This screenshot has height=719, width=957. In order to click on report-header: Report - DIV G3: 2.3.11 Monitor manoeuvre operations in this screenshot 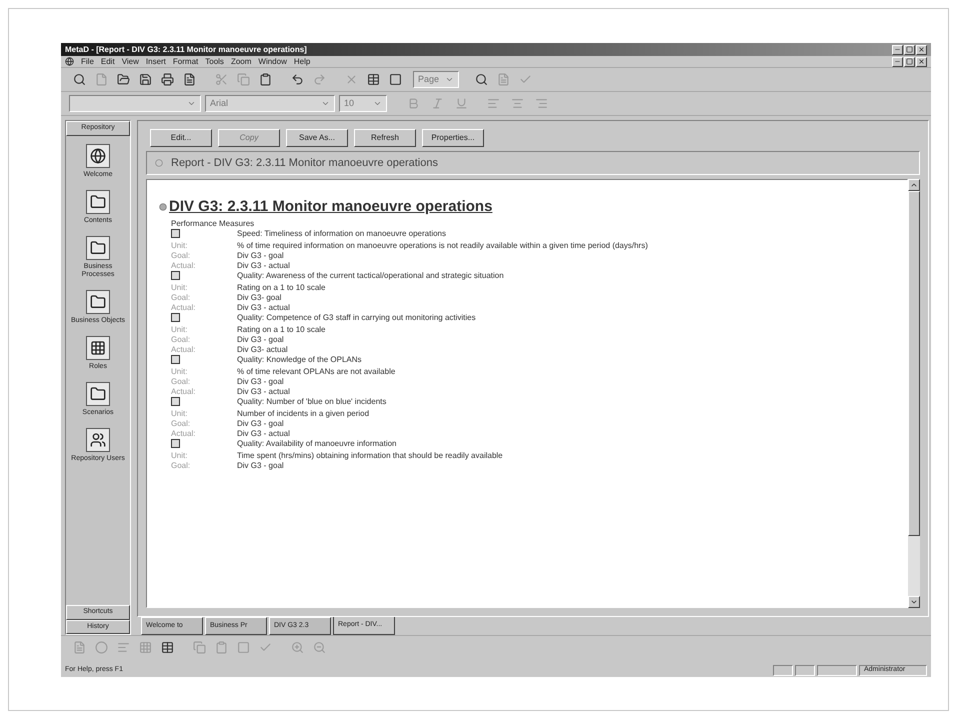, I will do `click(304, 163)`.